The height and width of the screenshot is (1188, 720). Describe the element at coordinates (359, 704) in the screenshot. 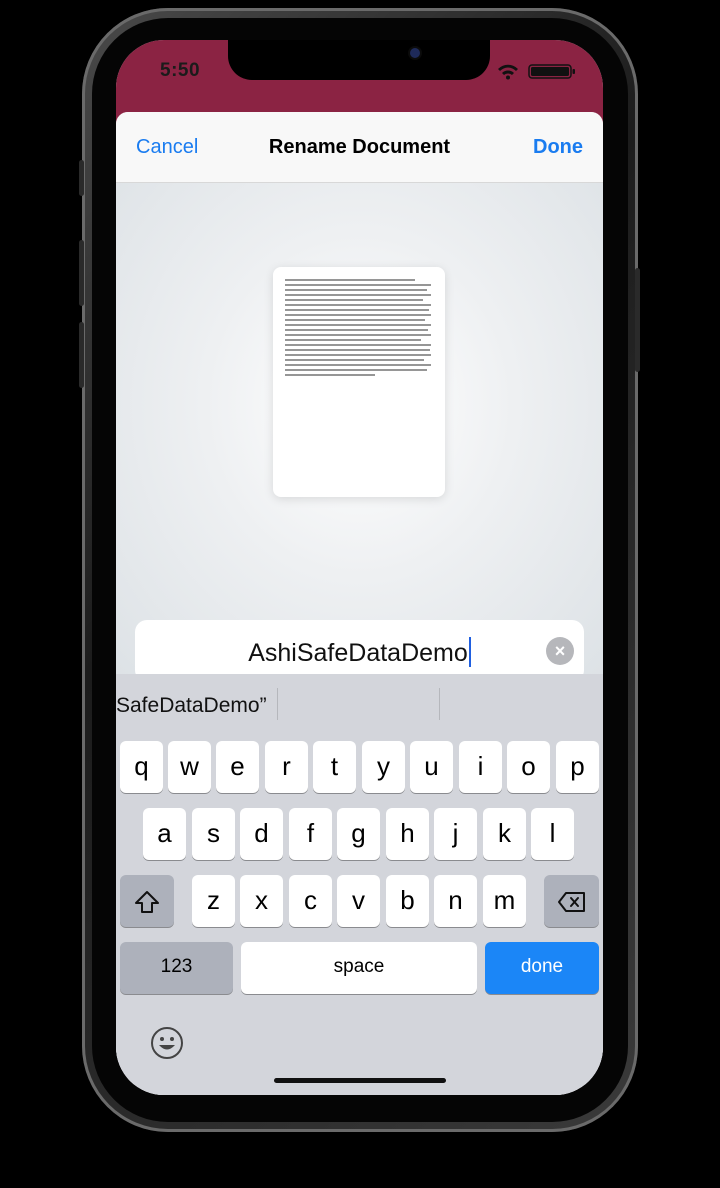

I see `suggestion-bar: SafeDataDemo”` at that location.